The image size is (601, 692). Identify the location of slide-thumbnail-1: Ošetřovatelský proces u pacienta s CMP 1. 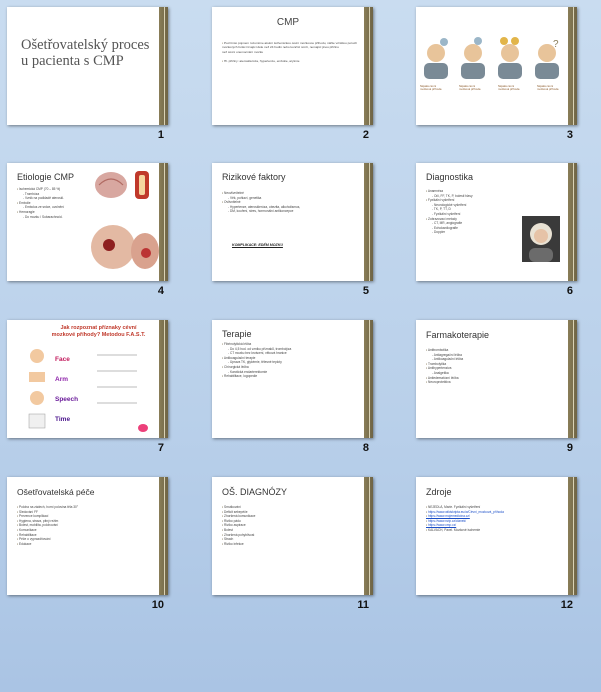
(87, 74).